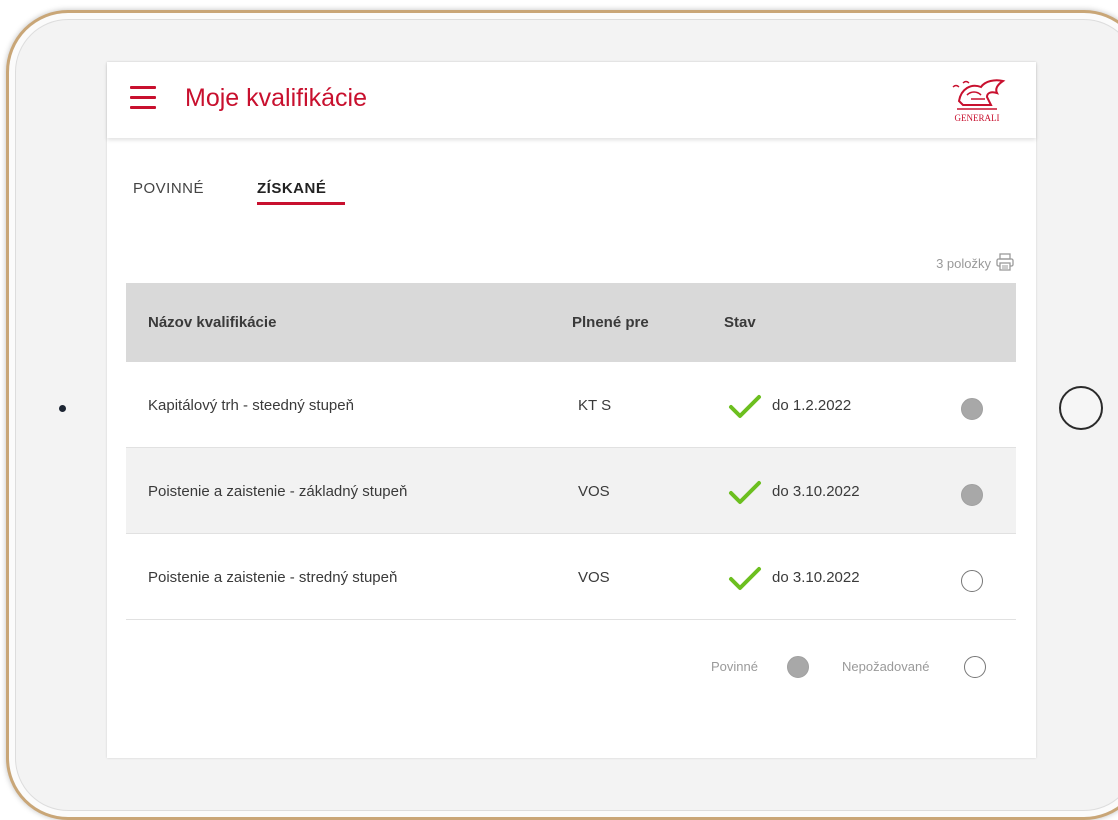 Image resolution: width=1118 pixels, height=820 pixels. I want to click on table-header: Názov kvalifikácie Plnené pre Stav, so click(571, 322).